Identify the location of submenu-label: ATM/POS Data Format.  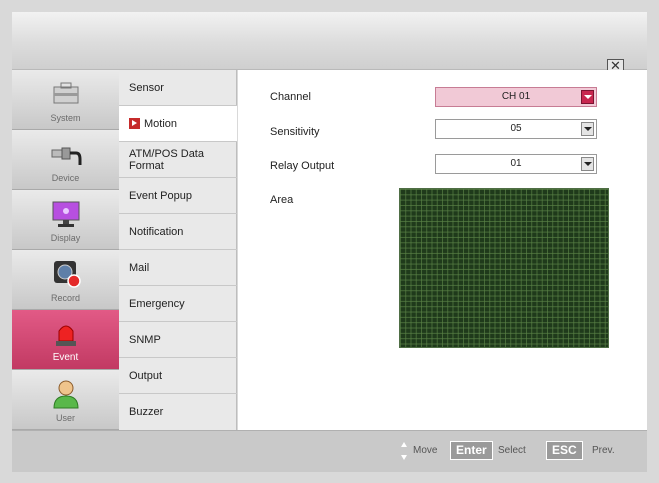
(166, 159).